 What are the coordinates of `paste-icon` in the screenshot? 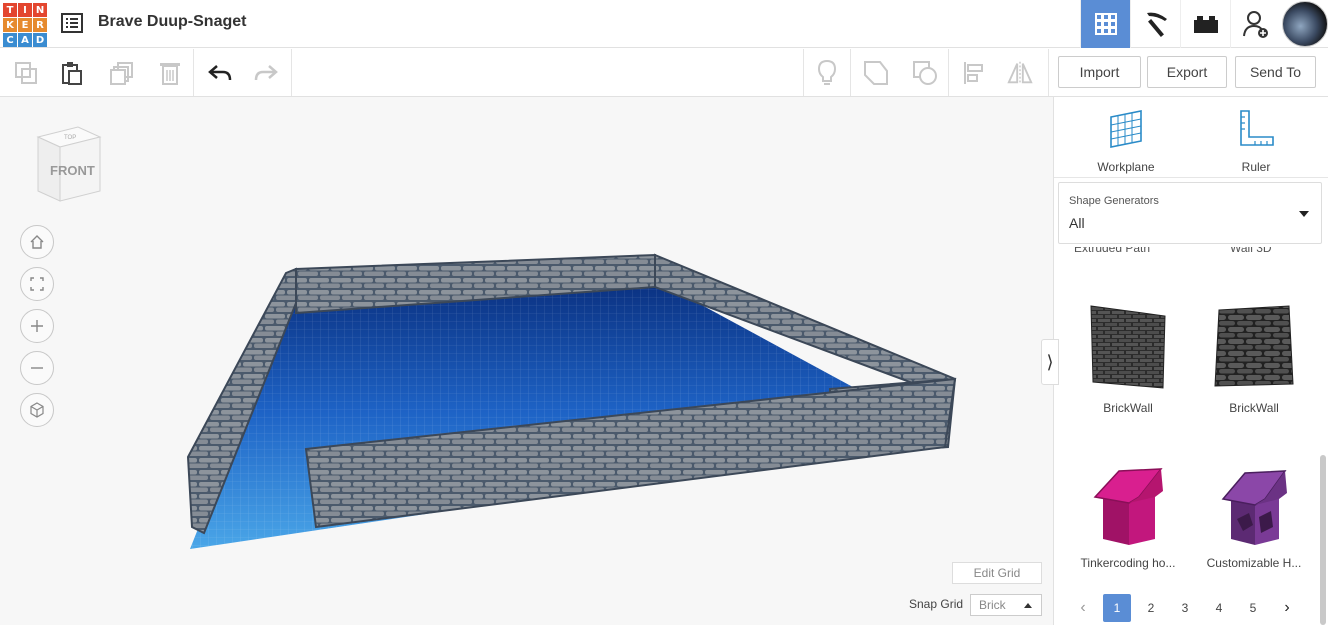 It's located at (72, 73).